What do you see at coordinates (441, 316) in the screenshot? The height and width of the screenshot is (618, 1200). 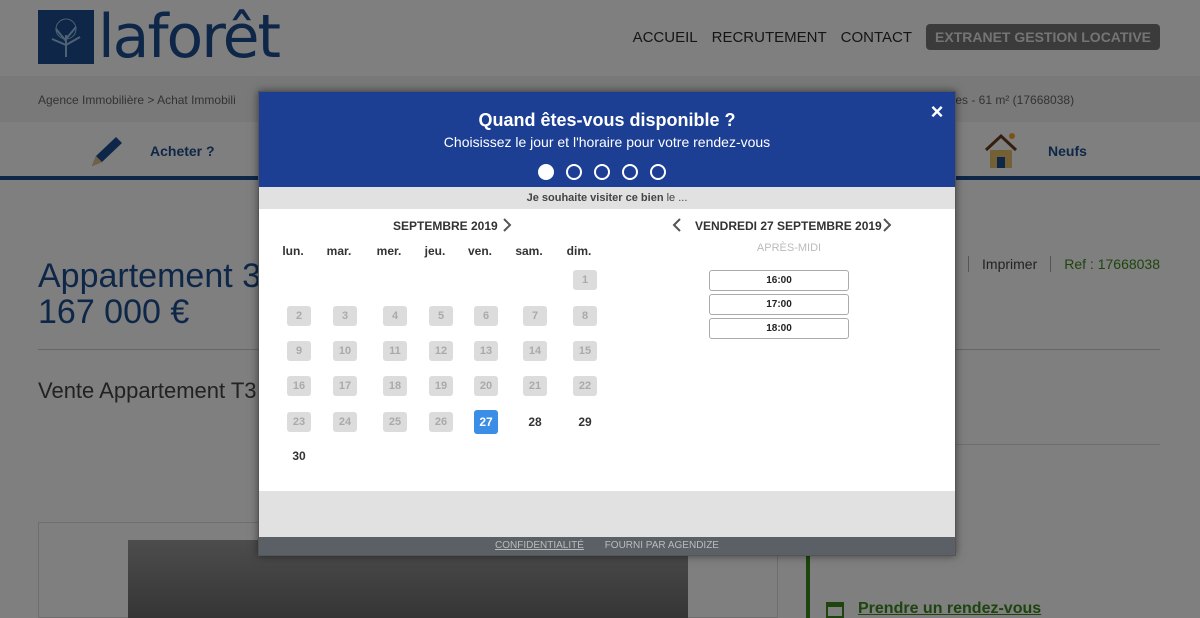 I see `calendar-day: 5` at bounding box center [441, 316].